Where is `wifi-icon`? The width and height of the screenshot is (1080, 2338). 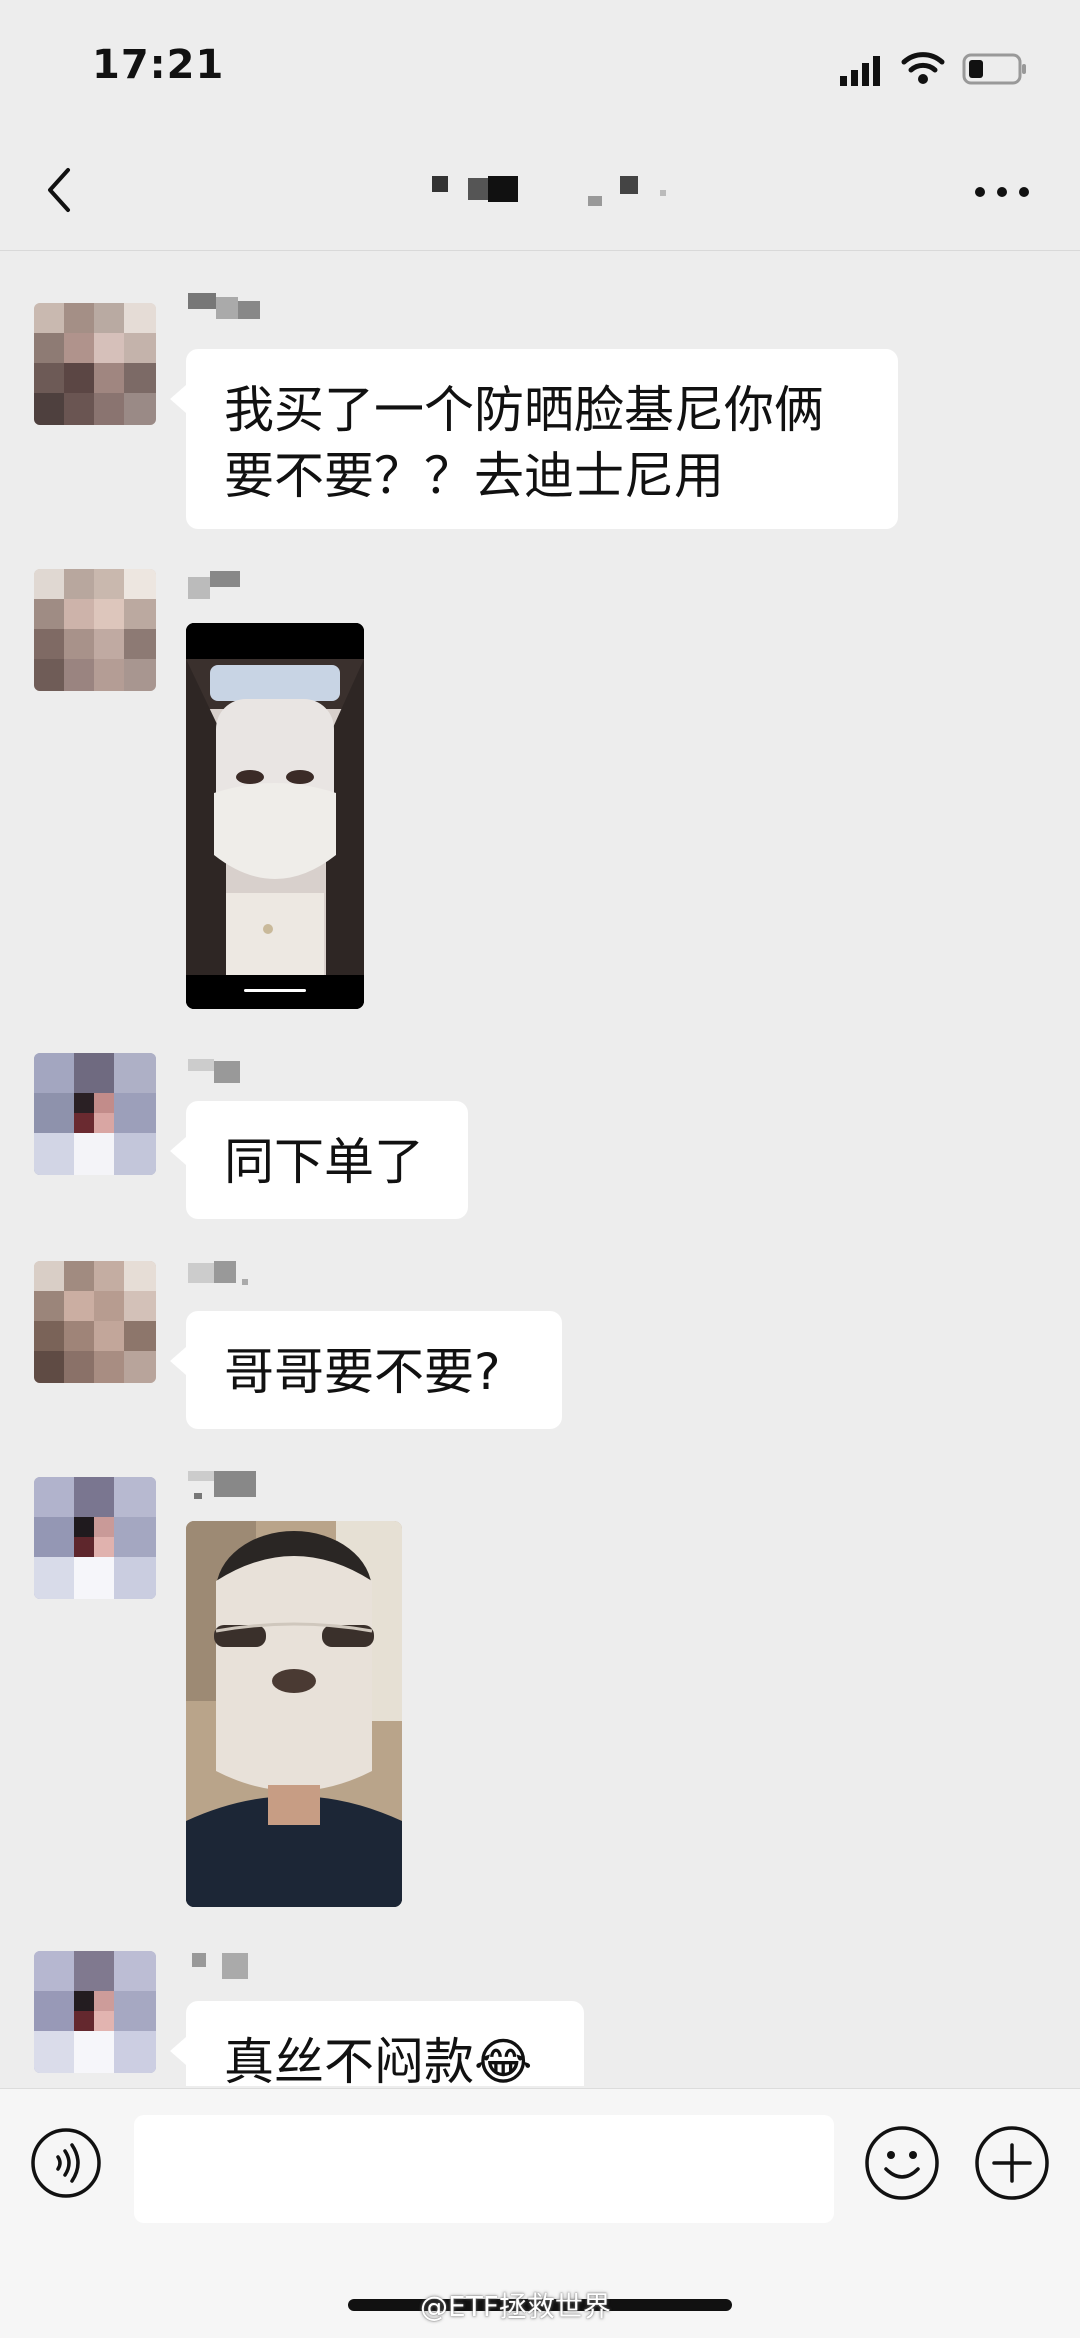
wifi-icon is located at coordinates (923, 68).